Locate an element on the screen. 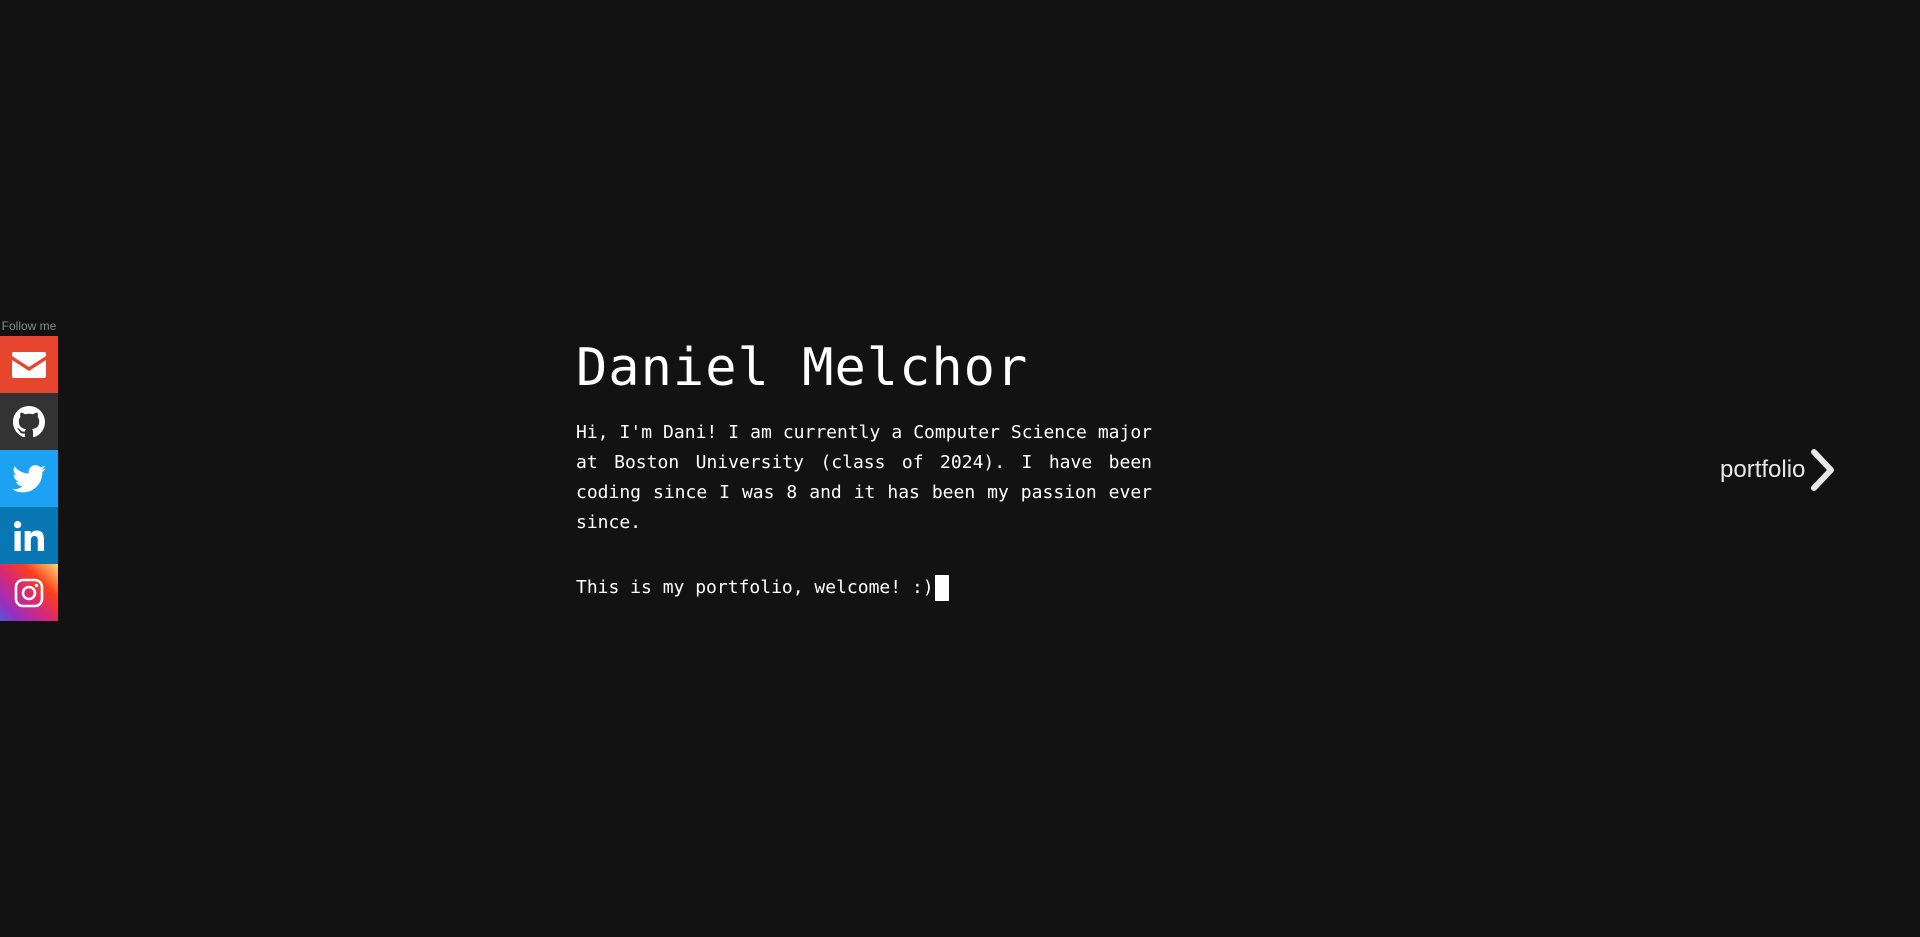  instagram-icon is located at coordinates (29, 592).